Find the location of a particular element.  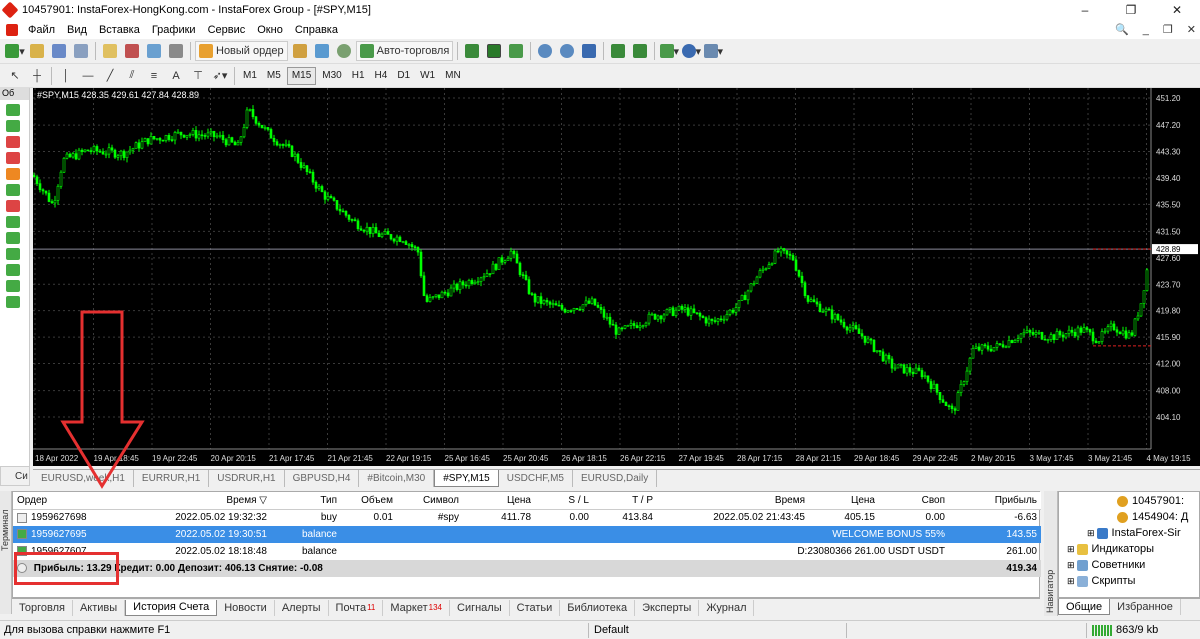

tile-windows-button is located at coordinates (589, 51).